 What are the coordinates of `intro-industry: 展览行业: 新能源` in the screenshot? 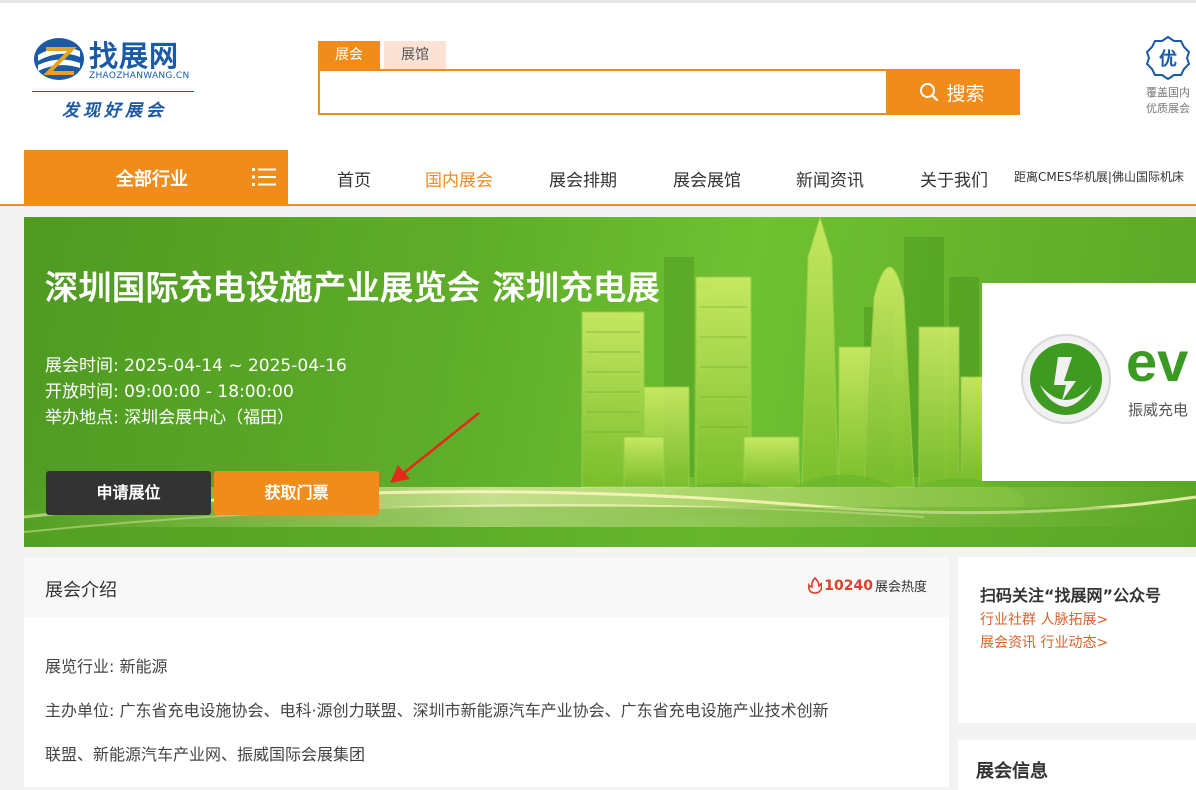 It's located at (106, 666).